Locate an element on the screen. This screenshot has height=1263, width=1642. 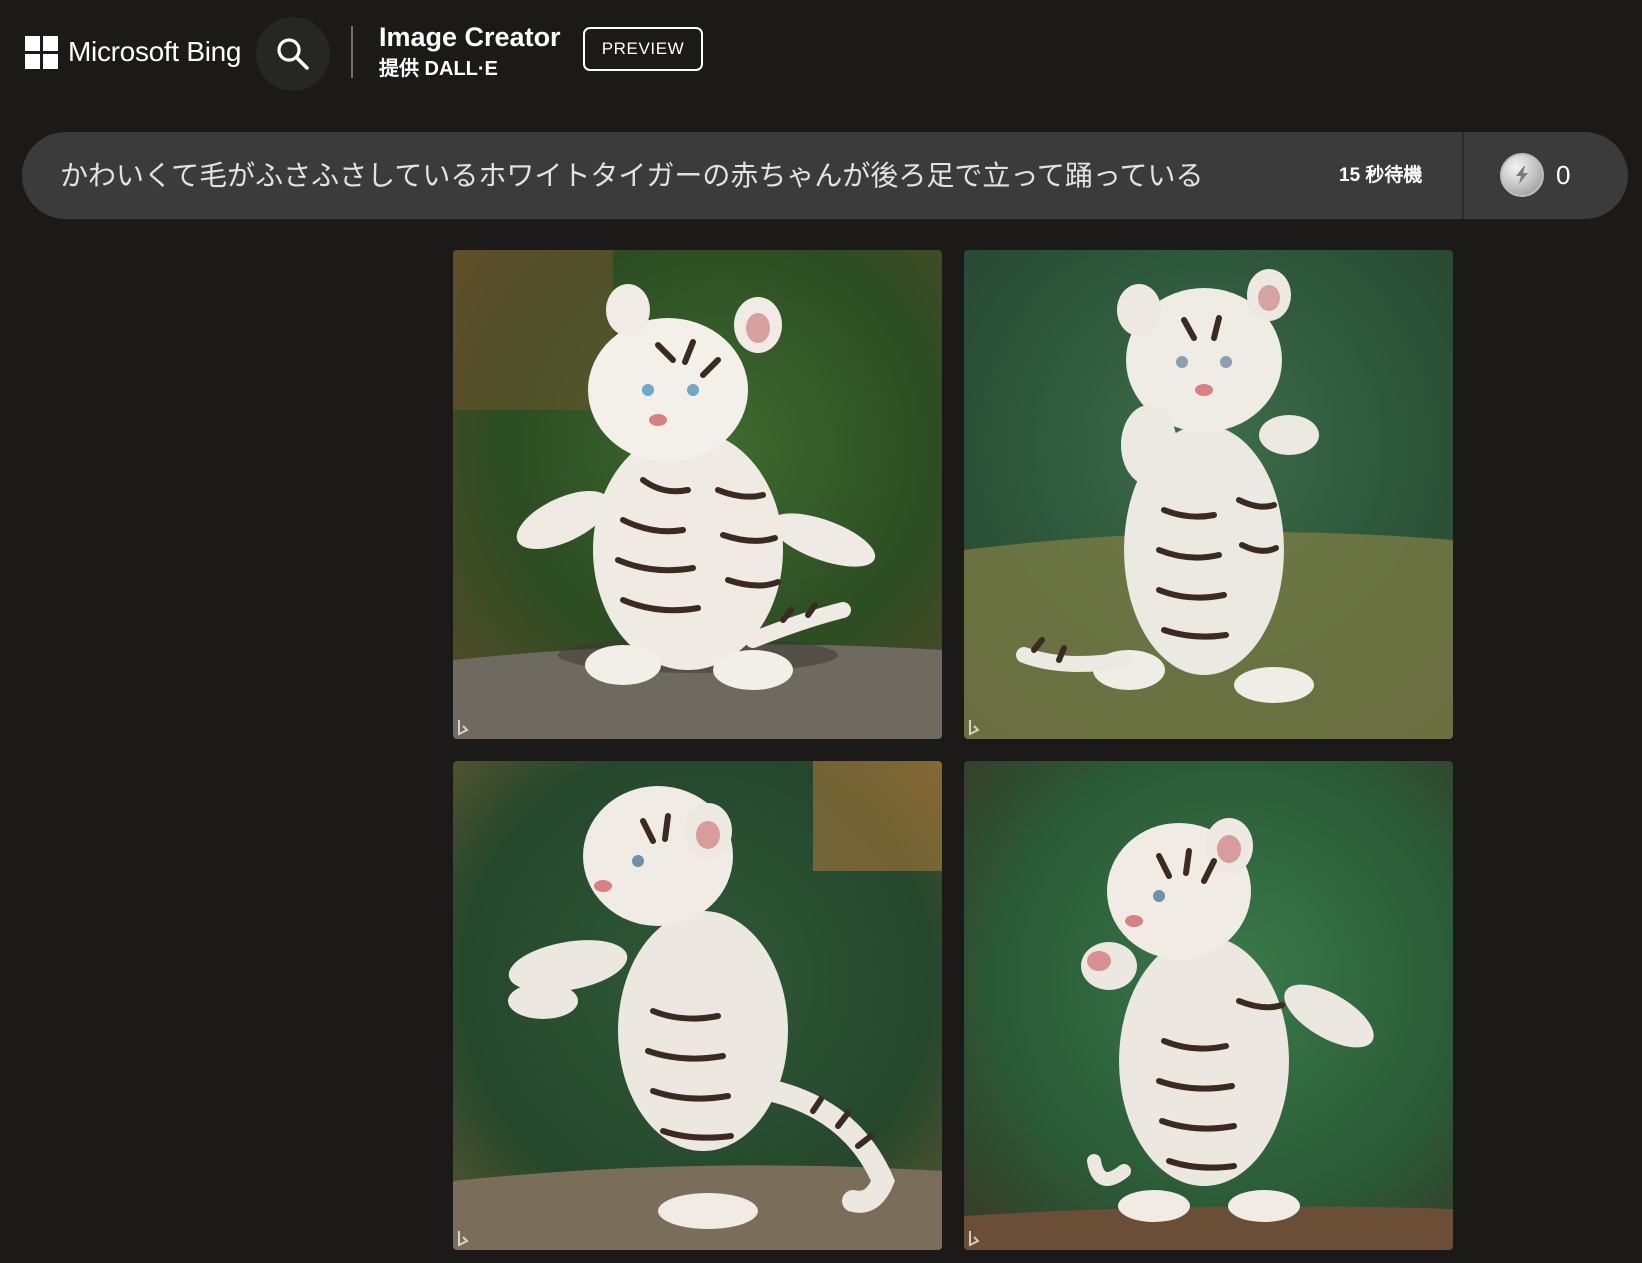
search-icon is located at coordinates (293, 54).